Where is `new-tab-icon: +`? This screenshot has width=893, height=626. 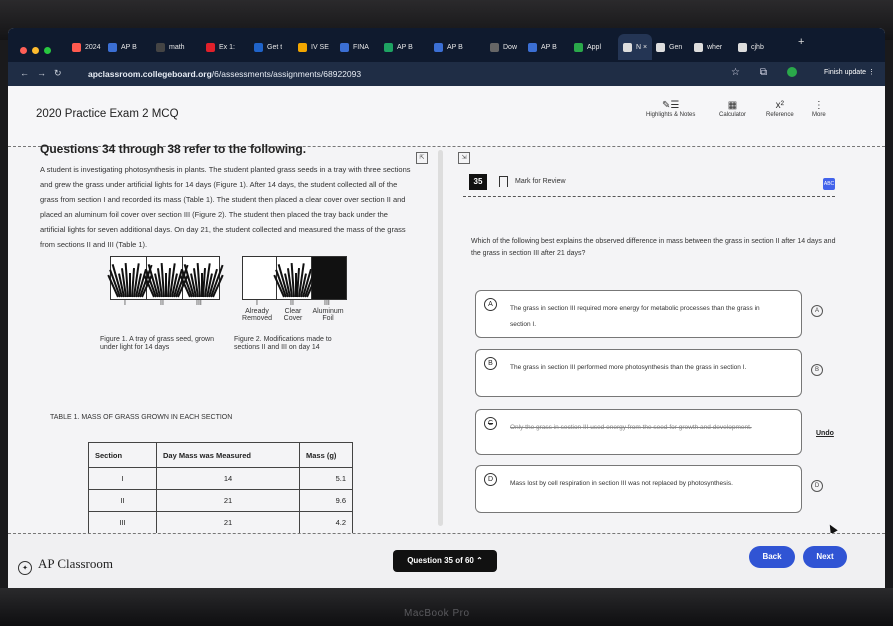 new-tab-icon: + is located at coordinates (801, 42).